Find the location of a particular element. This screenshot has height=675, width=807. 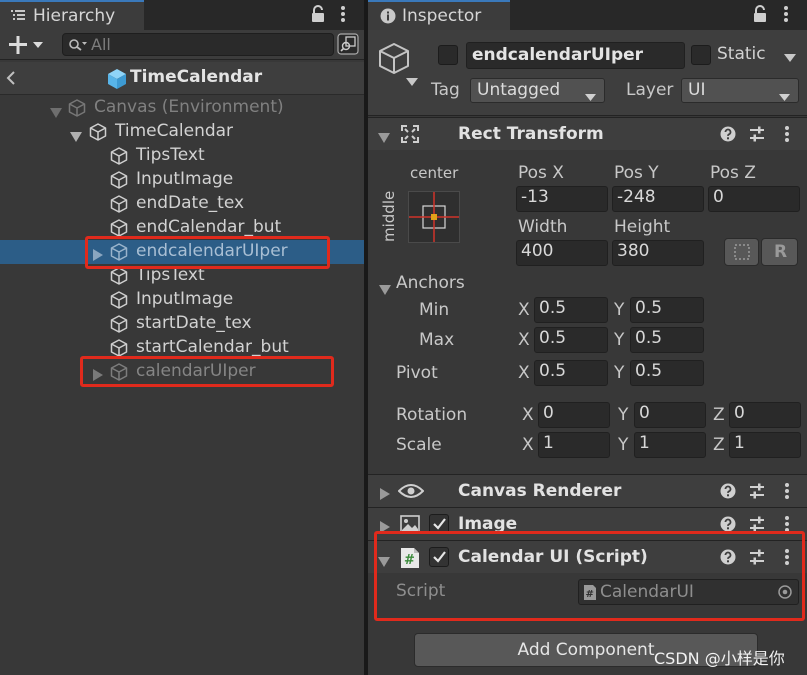

object-name-field: endcalendarUIper is located at coordinates (575, 55).